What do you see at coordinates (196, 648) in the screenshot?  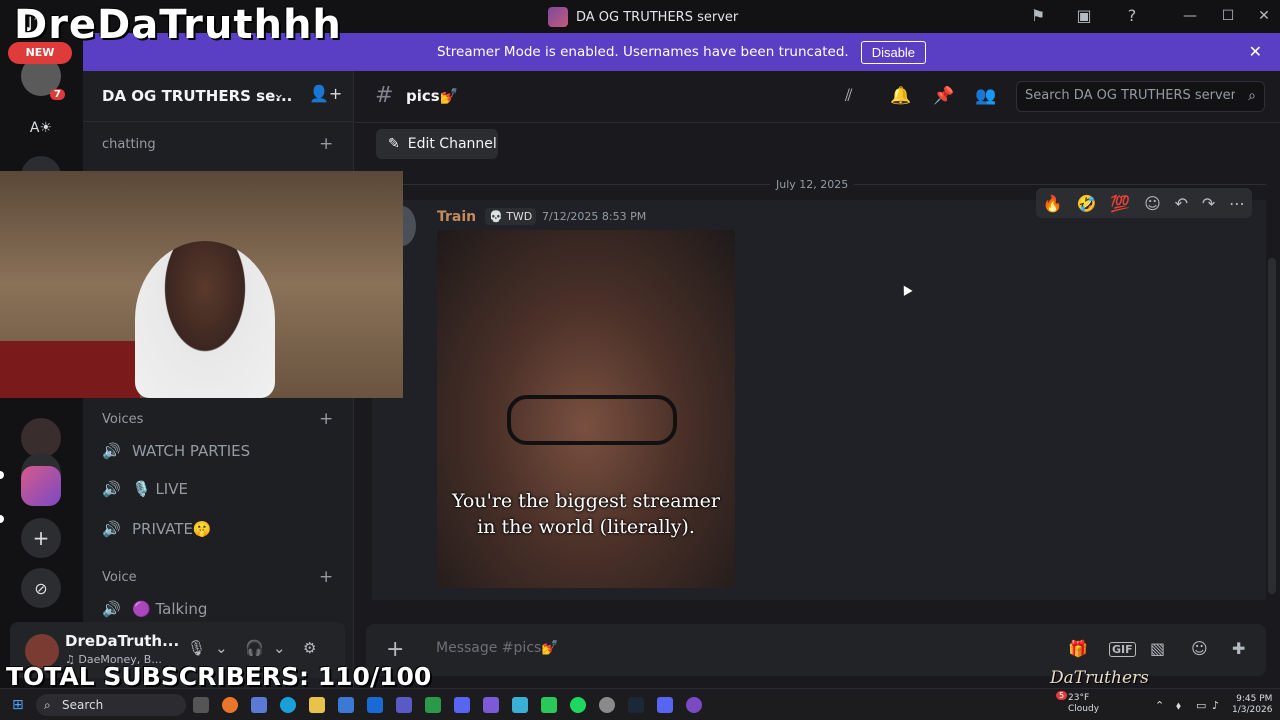 I see `microphone-icon: 🎙` at bounding box center [196, 648].